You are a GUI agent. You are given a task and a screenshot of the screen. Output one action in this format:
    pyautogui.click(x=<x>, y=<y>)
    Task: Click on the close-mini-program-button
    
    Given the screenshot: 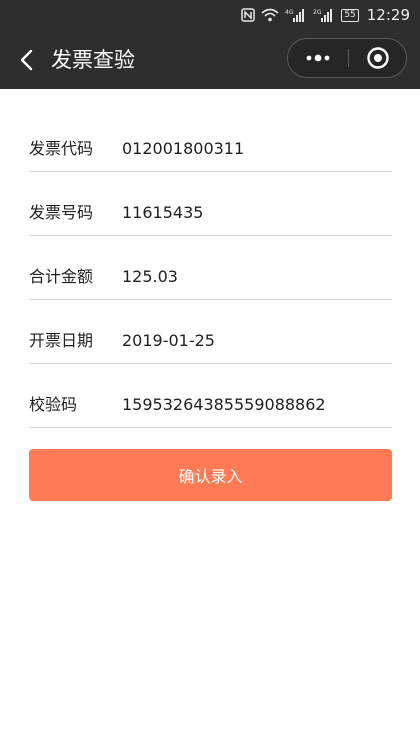 What is the action you would take?
    pyautogui.click(x=377, y=58)
    